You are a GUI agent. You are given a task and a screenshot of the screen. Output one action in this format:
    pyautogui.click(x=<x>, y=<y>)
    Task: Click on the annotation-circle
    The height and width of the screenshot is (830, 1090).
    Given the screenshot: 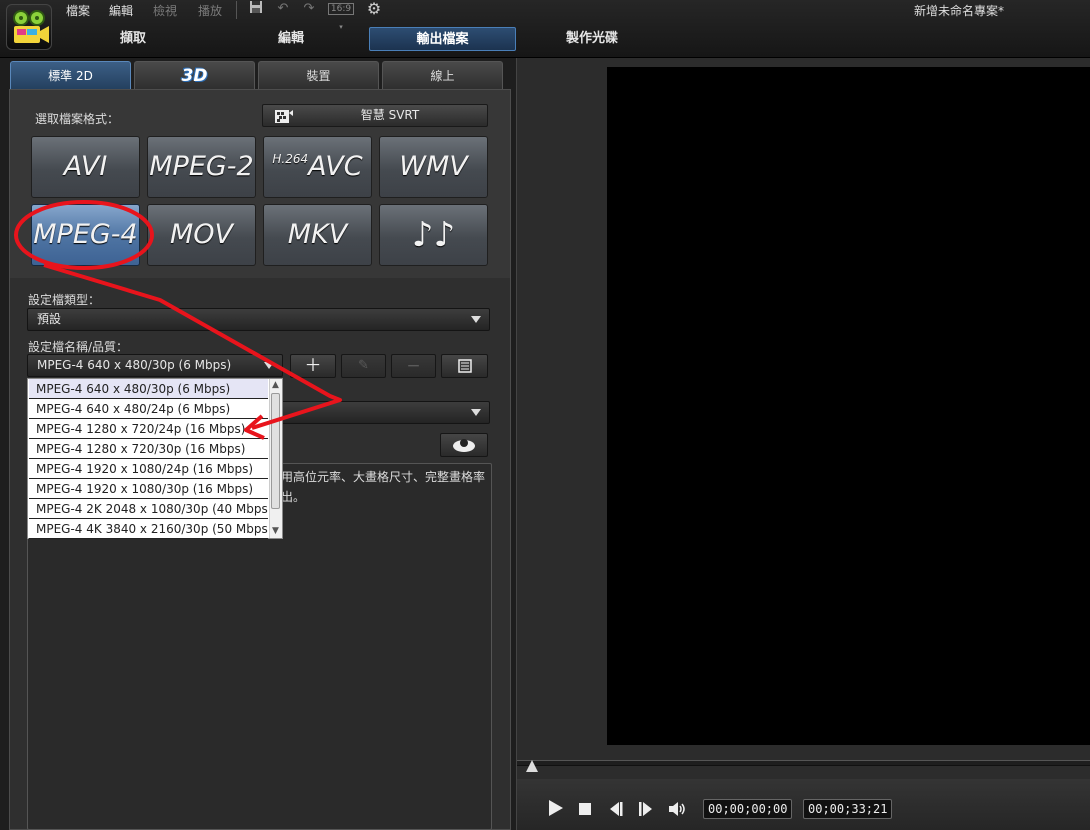 What is the action you would take?
    pyautogui.click(x=84, y=235)
    